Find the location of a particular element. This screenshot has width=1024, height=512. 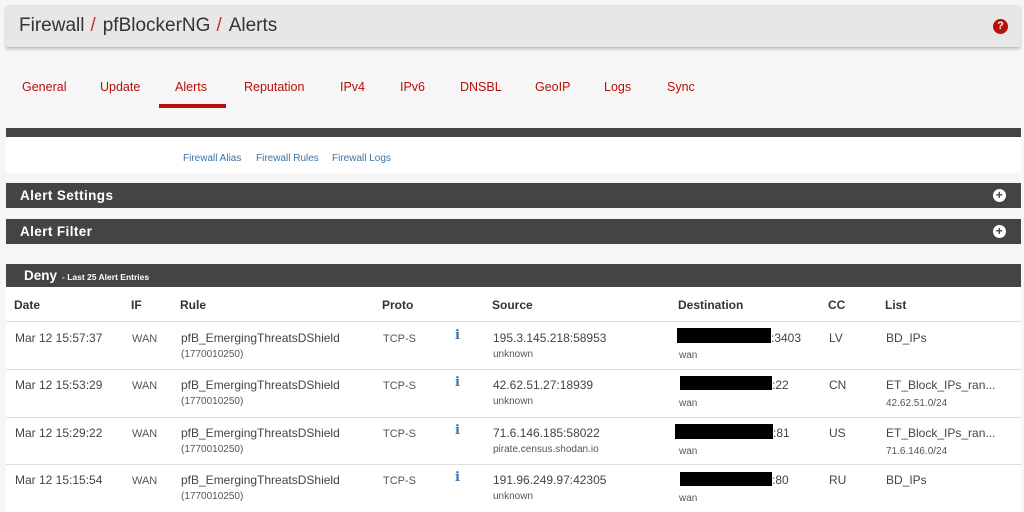

column-header-source: Source is located at coordinates (512, 305).